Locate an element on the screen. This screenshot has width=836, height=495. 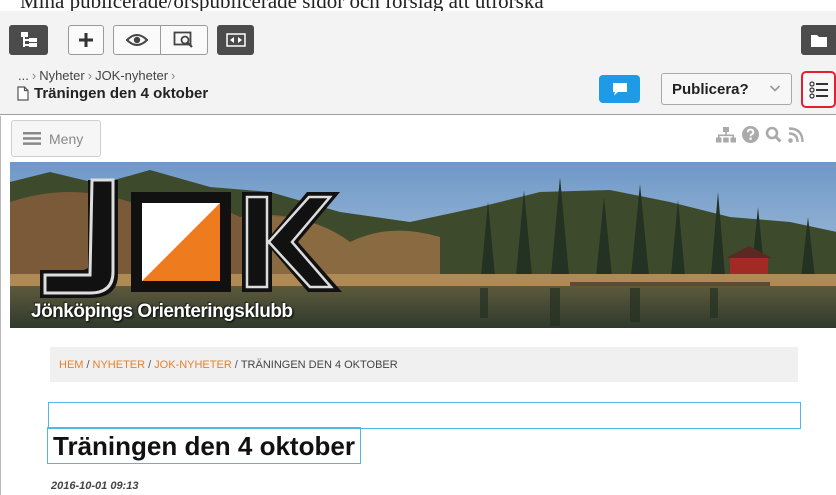
publish-dropdown: Publicera? is located at coordinates (726, 89).